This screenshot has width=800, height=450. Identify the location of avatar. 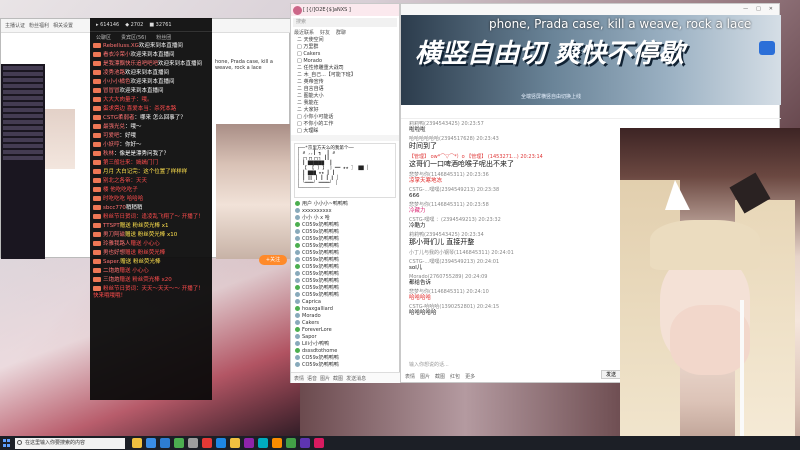
(297, 10).